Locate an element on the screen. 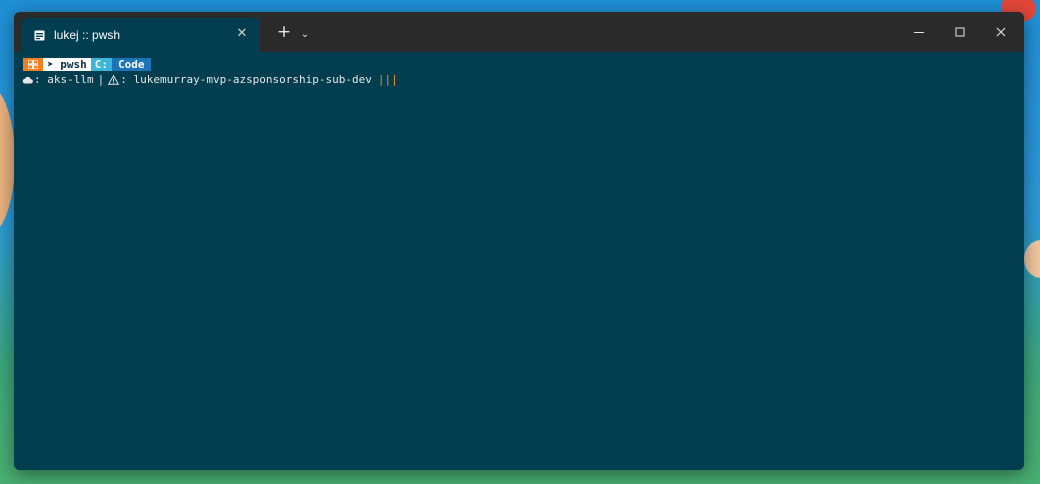  drive-segment: C: is located at coordinates (101, 64).